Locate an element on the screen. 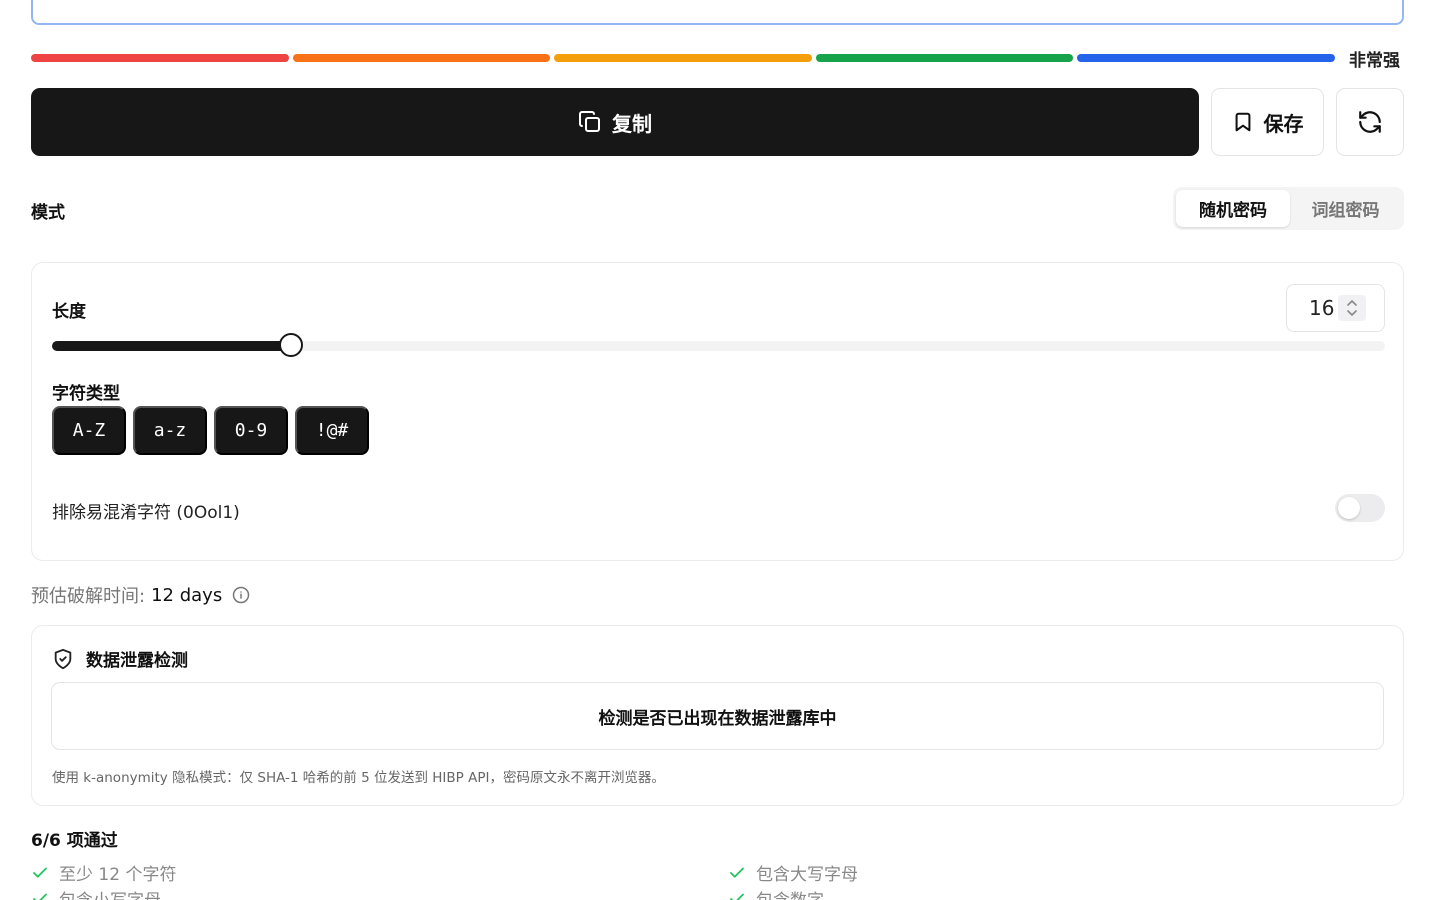  mode-toggle: 随机密码 词组密码 is located at coordinates (1288, 208).